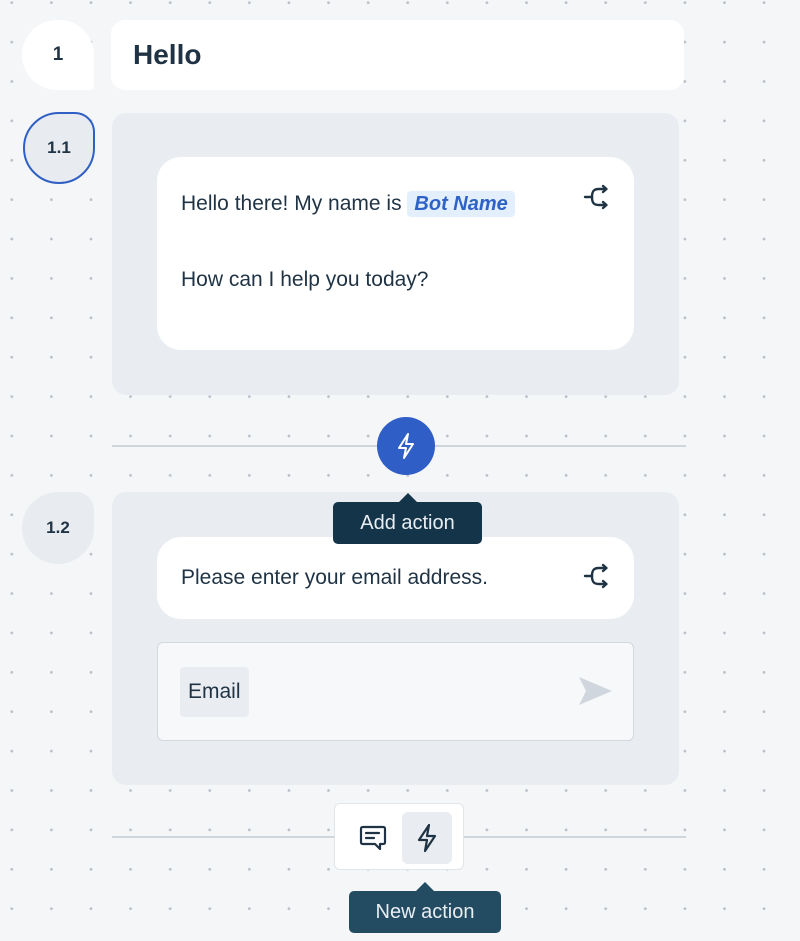 Image resolution: width=800 pixels, height=941 pixels. I want to click on add-action-button, so click(406, 446).